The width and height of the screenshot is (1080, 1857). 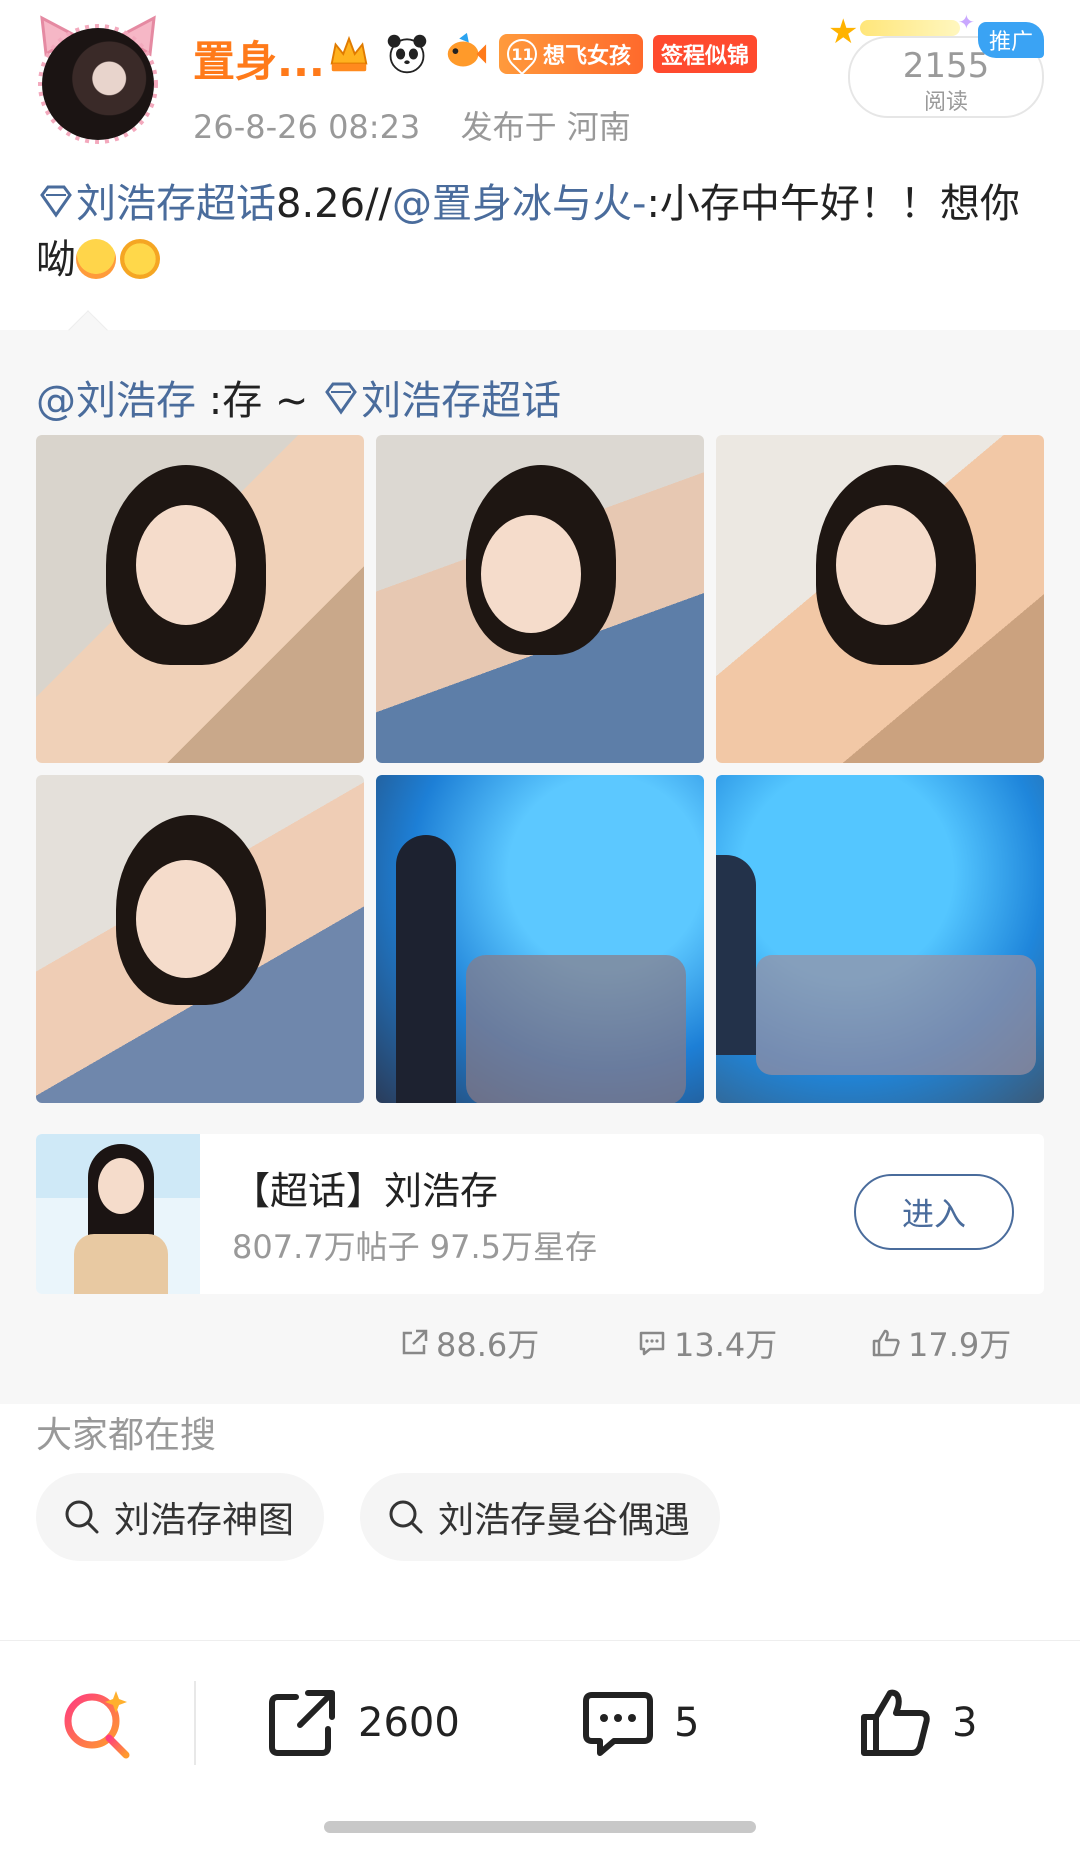 I want to click on decoration-bar, so click(x=910, y=28).